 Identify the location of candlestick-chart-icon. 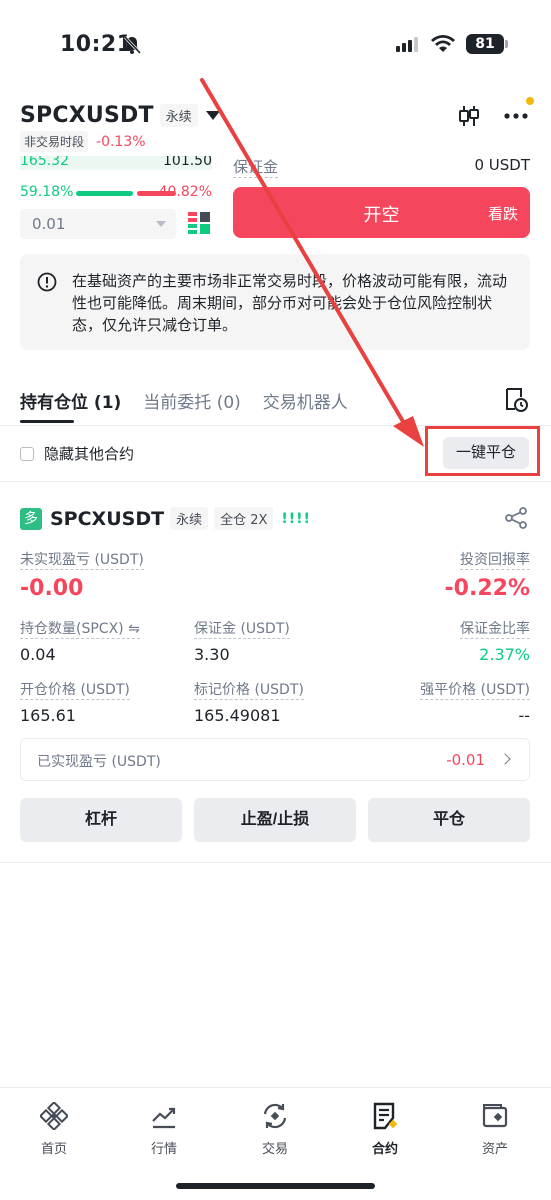
(469, 116).